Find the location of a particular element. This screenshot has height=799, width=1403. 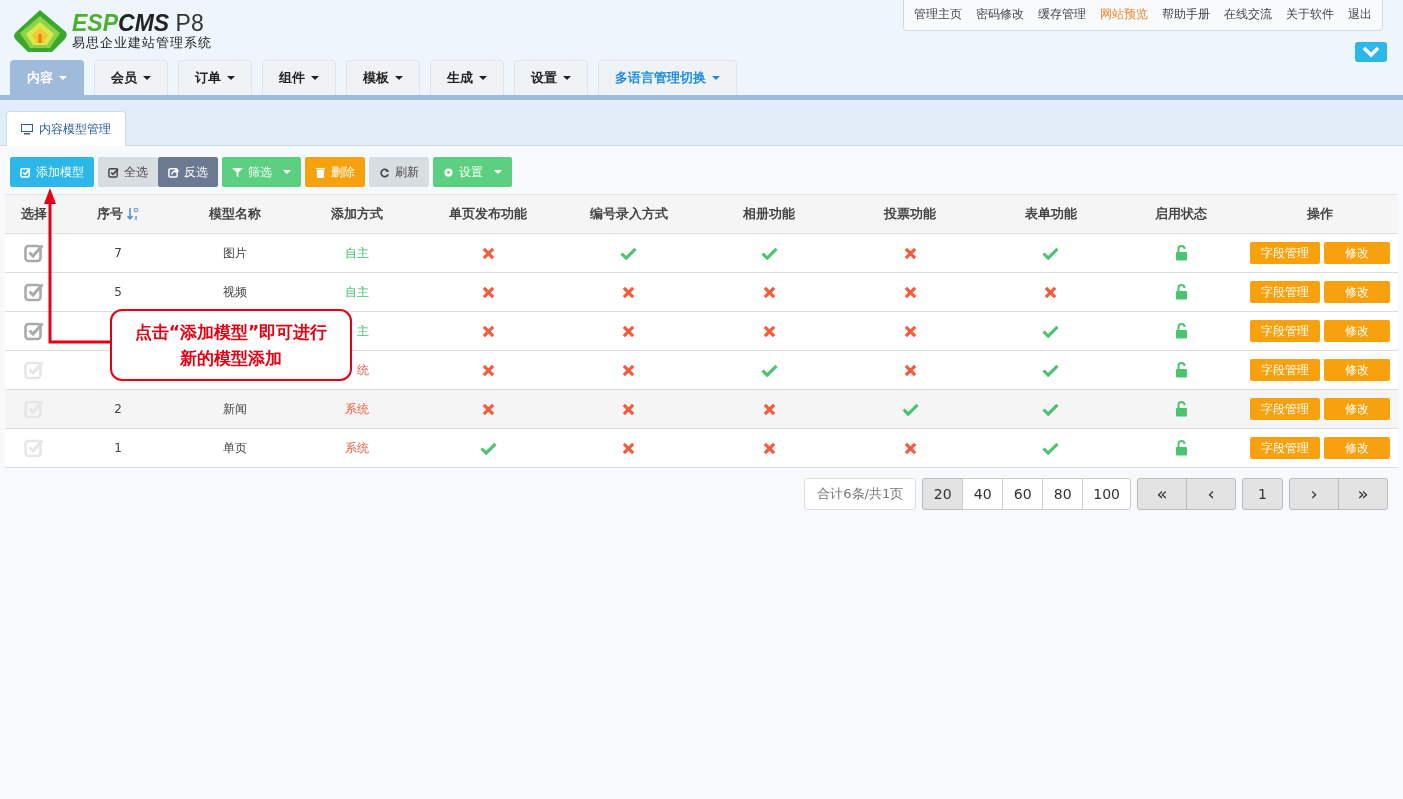

column-header: 选择 is located at coordinates (33, 214).